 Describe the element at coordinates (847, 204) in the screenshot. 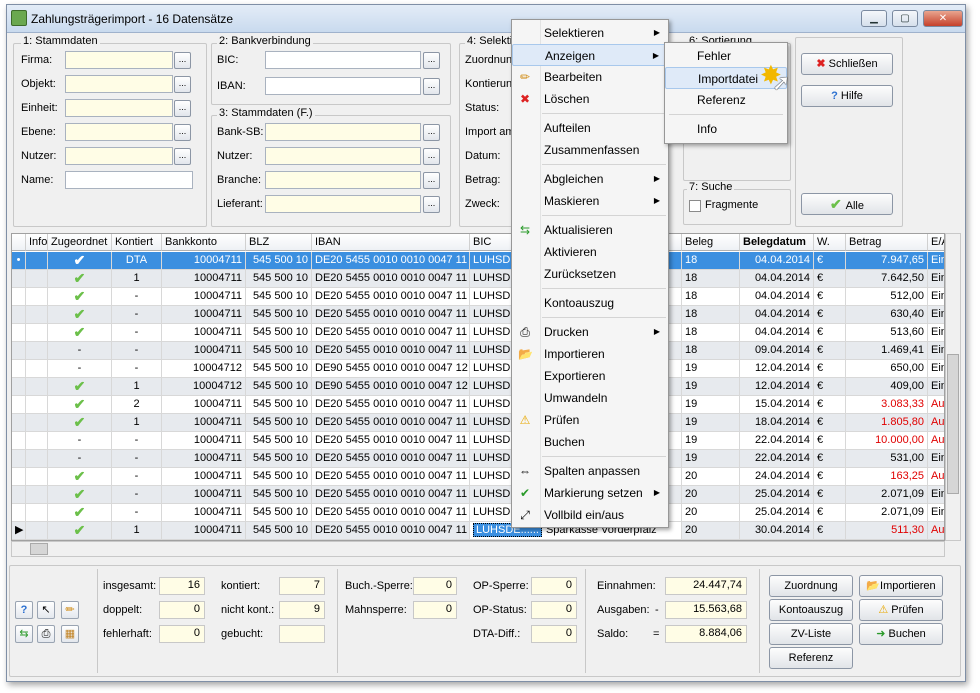

I see `alle-button: ✔ Alle` at that location.